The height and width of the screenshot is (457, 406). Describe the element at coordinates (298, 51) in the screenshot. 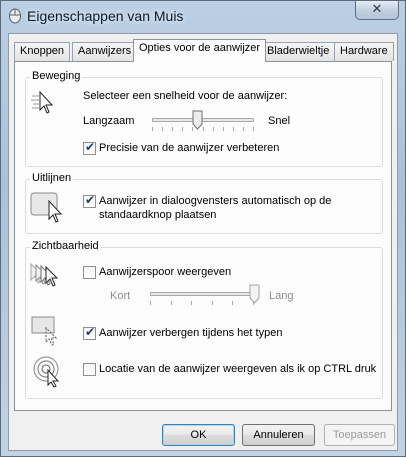

I see `tab-bladerwieltje: Bladerwieltje` at that location.